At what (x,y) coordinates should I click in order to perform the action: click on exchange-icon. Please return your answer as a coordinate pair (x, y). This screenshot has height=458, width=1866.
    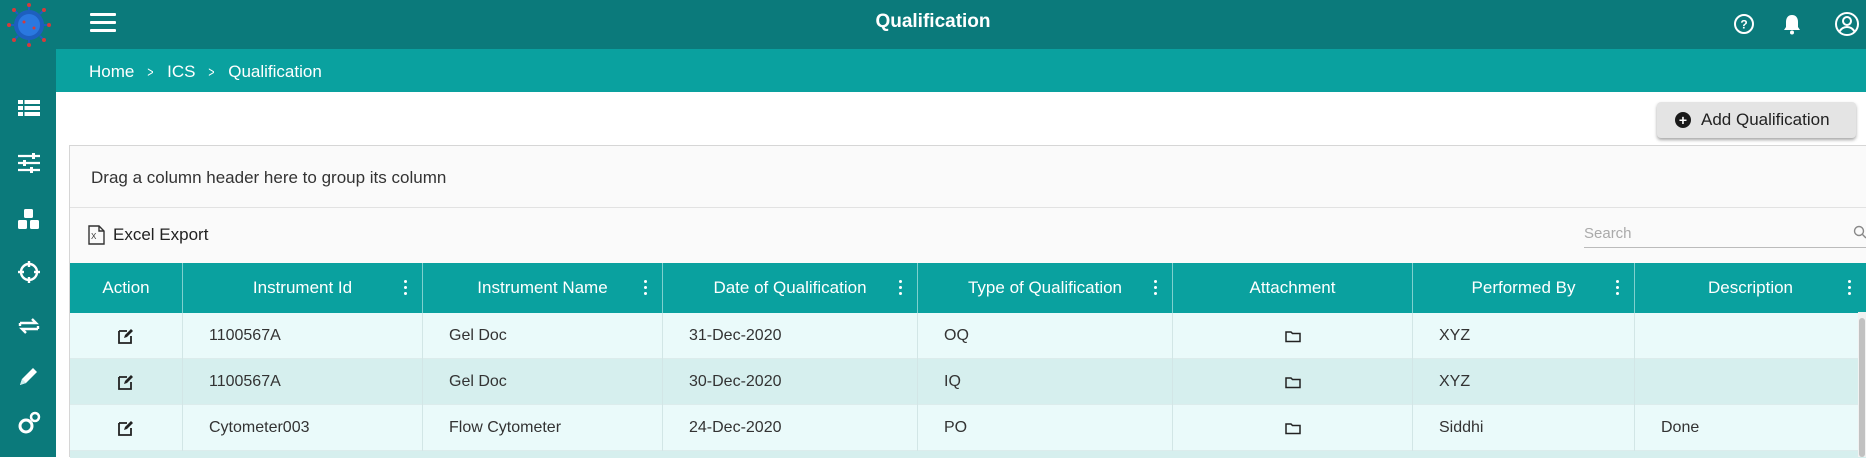
    Looking at the image, I should click on (29, 326).